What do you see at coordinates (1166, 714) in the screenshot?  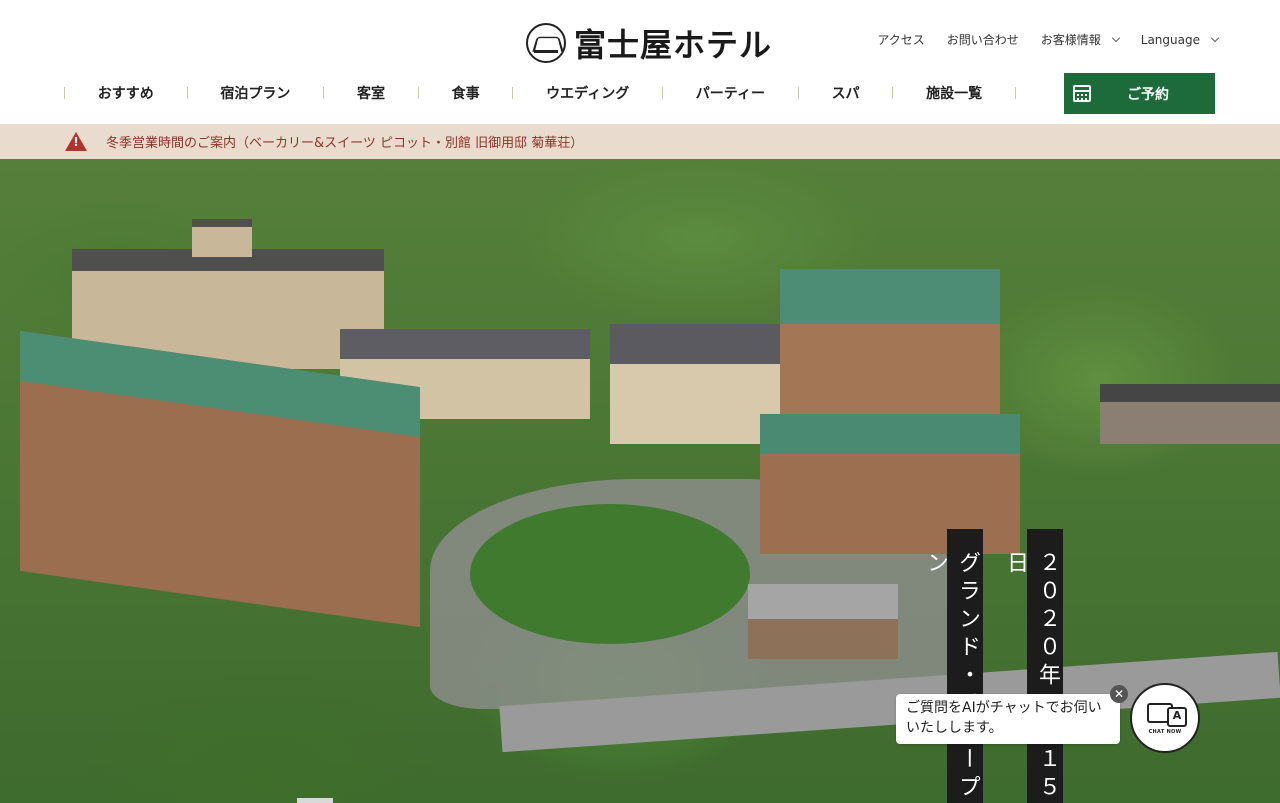 I see `chat-icon` at bounding box center [1166, 714].